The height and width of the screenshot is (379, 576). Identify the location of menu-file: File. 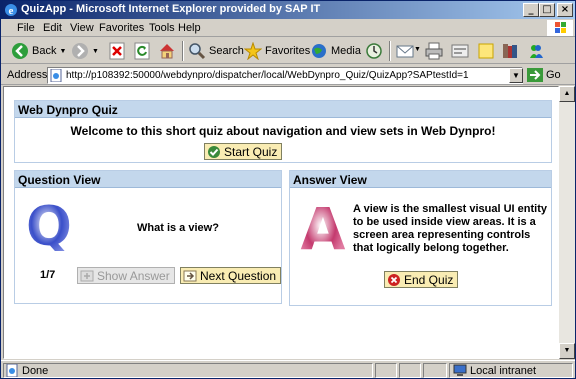
(26, 28).